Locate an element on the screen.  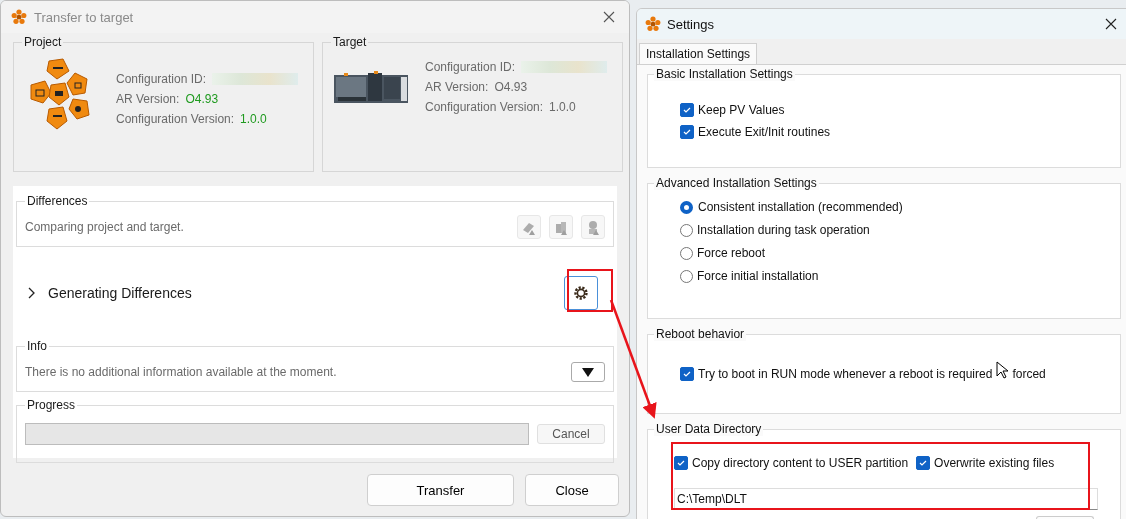
radio-label: Force reboot is located at coordinates (731, 253).